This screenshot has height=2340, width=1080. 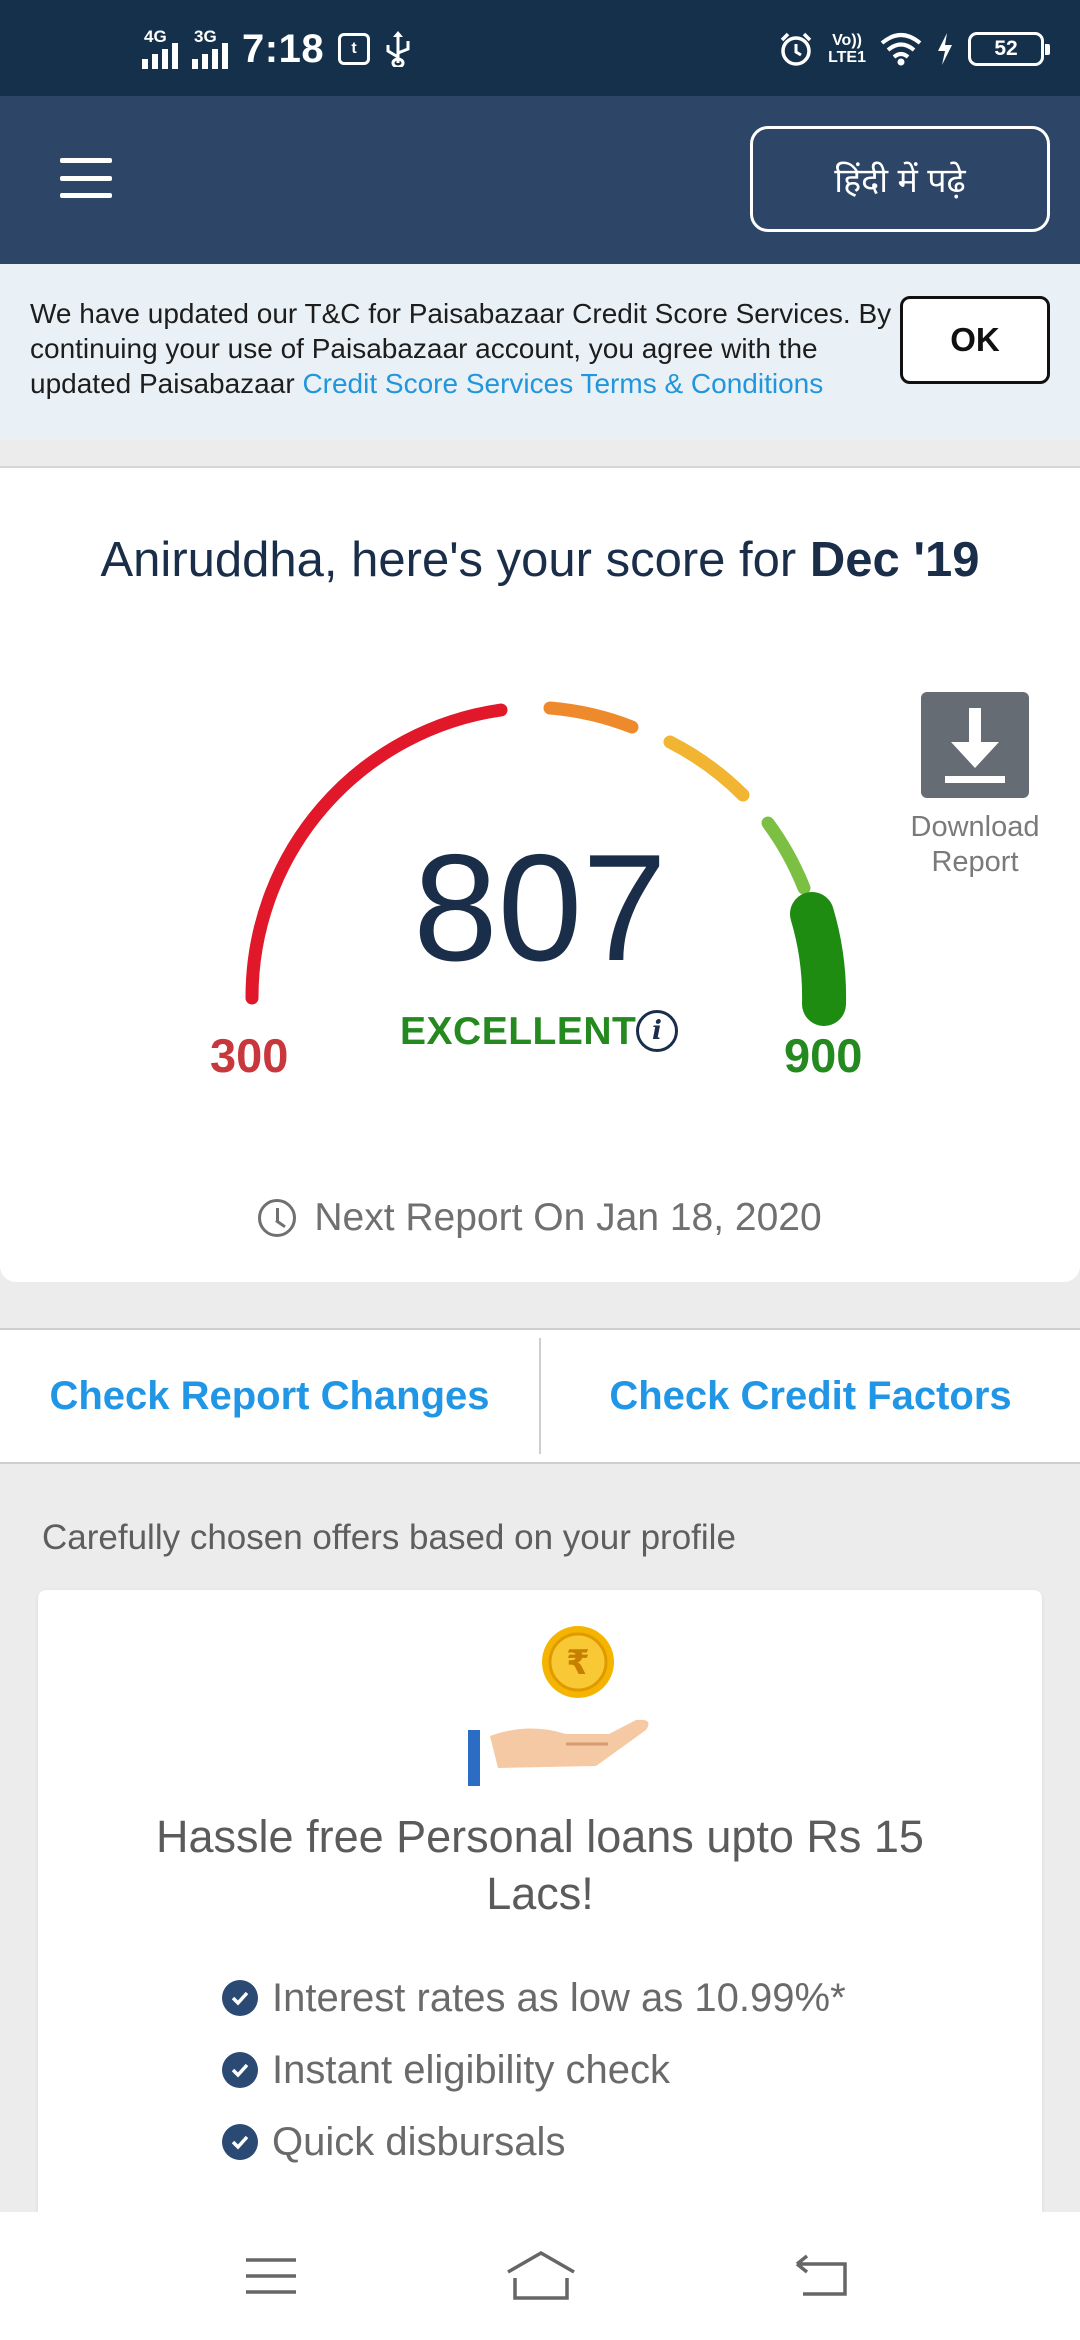 I want to click on benefit-item: Interest rates as low as 10.99%*, so click(x=534, y=1998).